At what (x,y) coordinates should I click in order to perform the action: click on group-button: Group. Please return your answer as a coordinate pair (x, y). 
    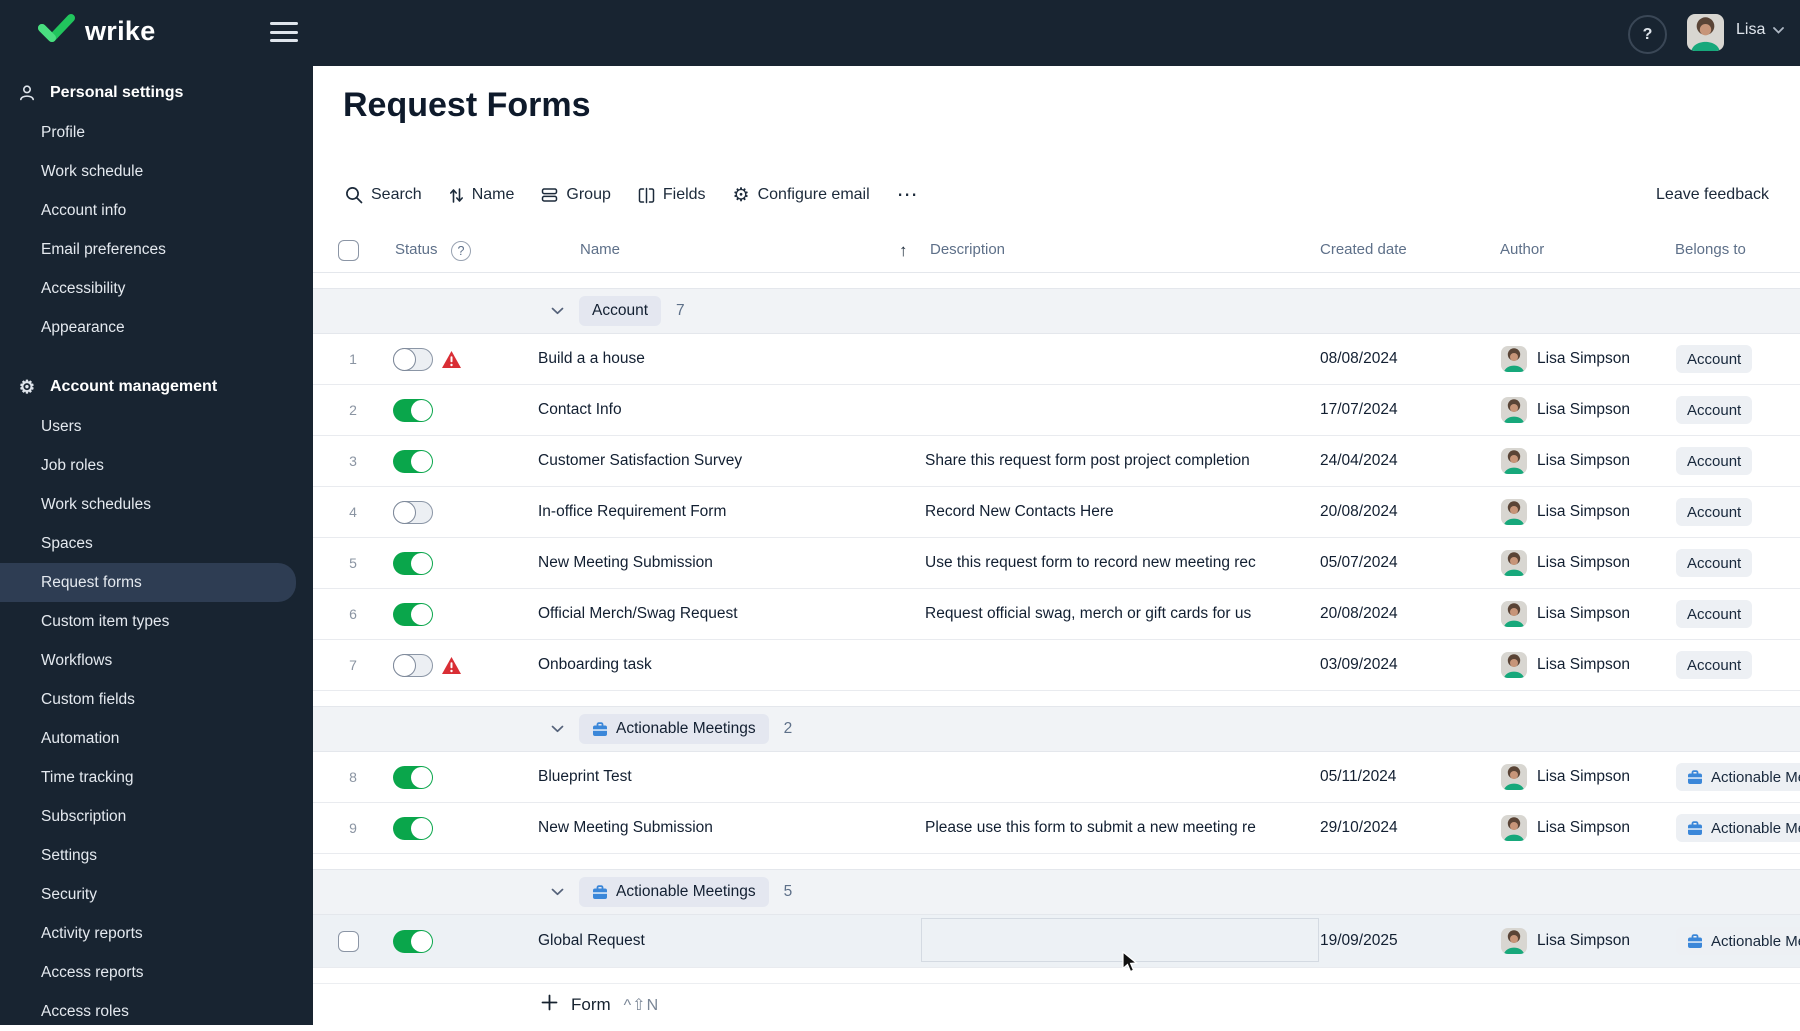
    Looking at the image, I should click on (576, 195).